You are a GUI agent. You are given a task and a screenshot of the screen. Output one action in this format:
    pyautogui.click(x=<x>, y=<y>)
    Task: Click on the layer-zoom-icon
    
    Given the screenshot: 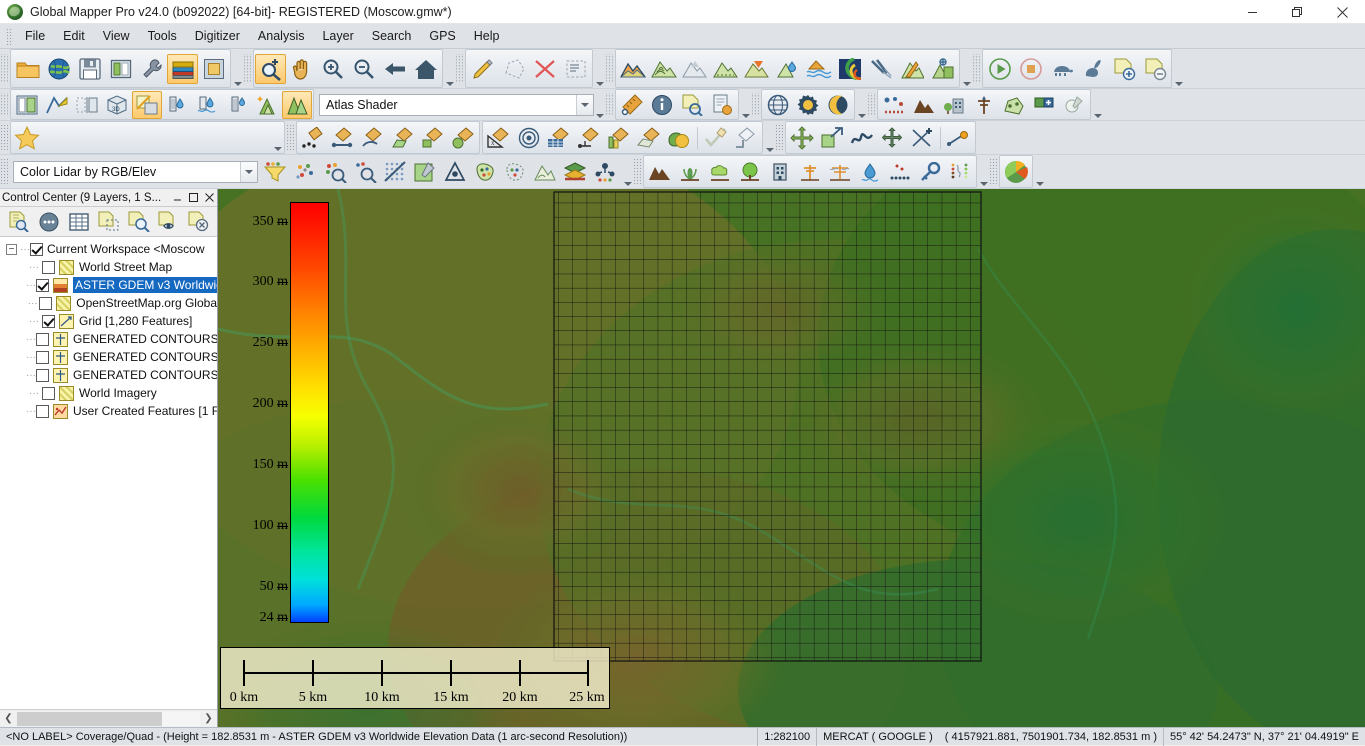 What is the action you would take?
    pyautogui.click(x=139, y=222)
    